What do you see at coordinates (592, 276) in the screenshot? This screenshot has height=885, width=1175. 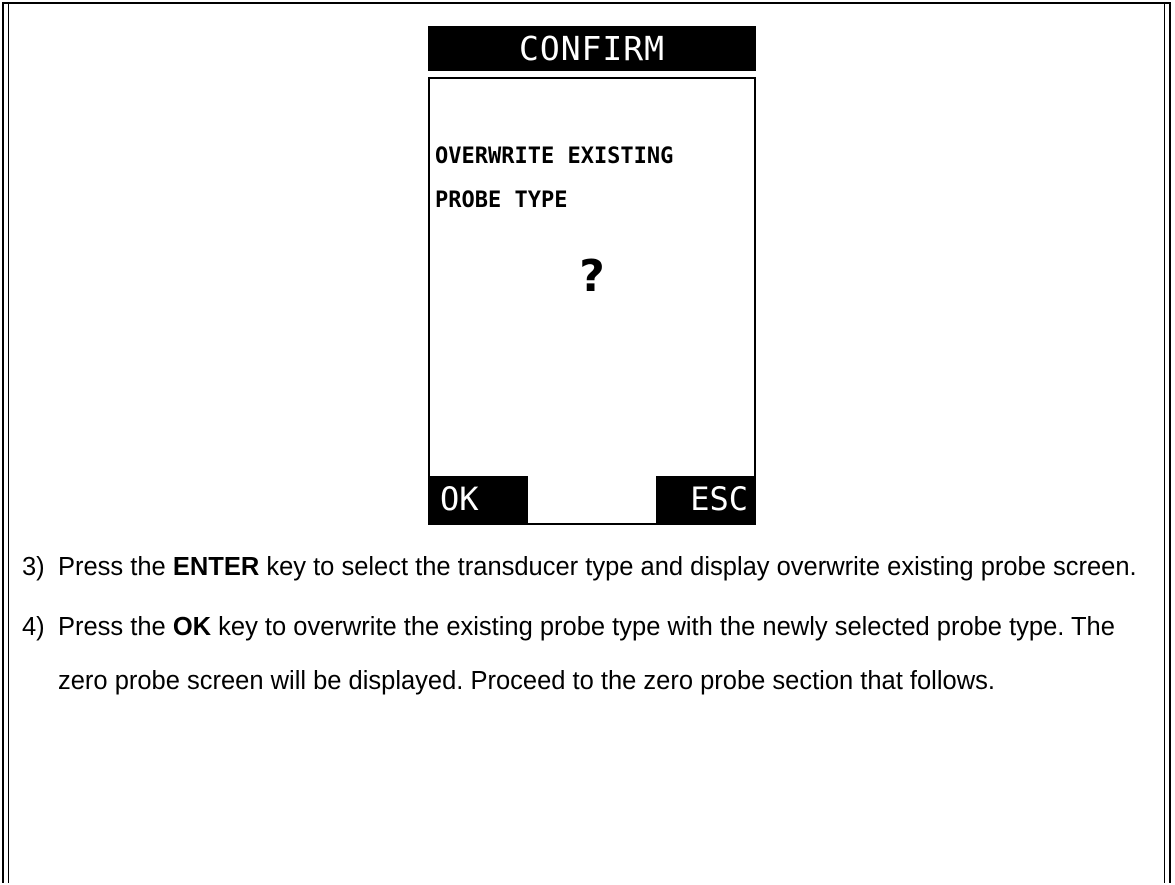 I see `question-mark: ?` at bounding box center [592, 276].